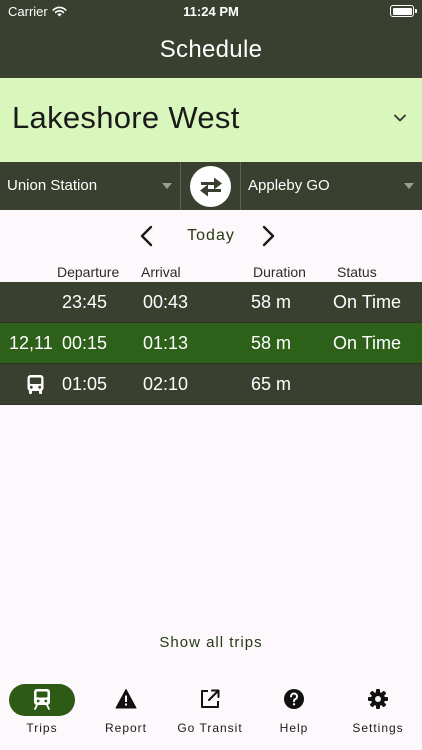 Image resolution: width=422 pixels, height=750 pixels. I want to click on train-icon, so click(42, 699).